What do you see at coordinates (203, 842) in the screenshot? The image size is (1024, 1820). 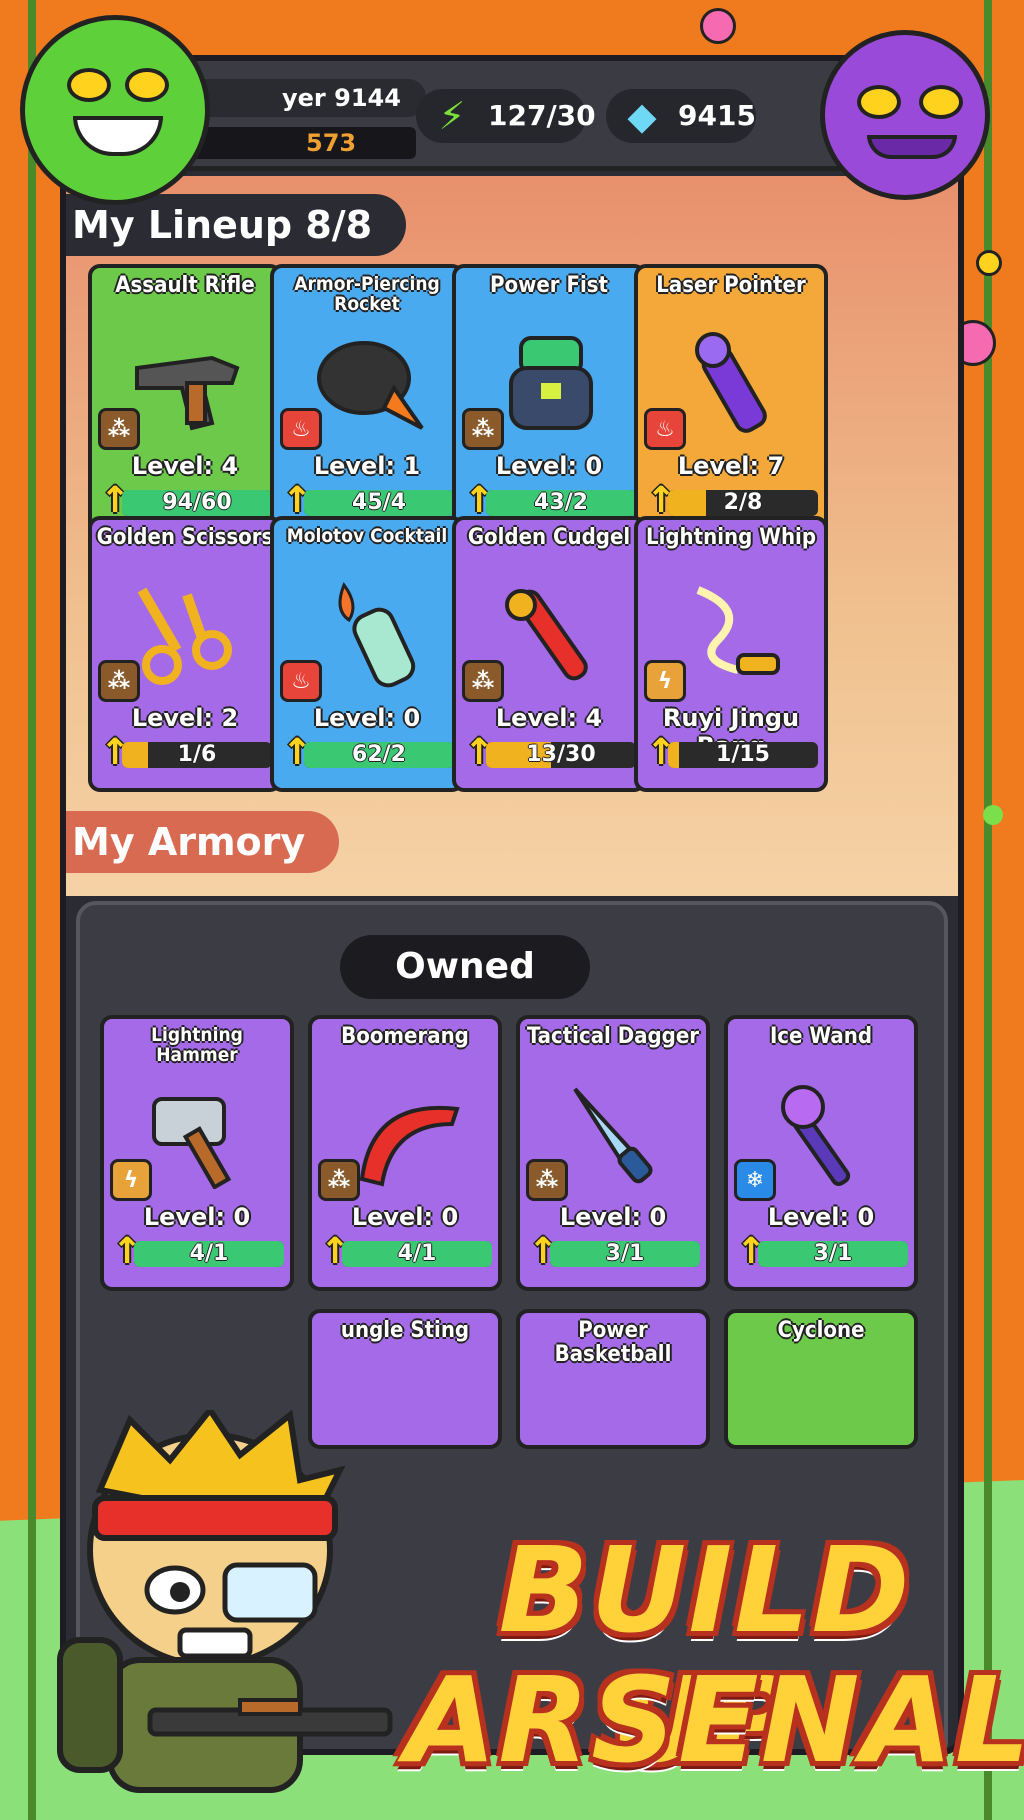 I see `armory-title: My Armory` at bounding box center [203, 842].